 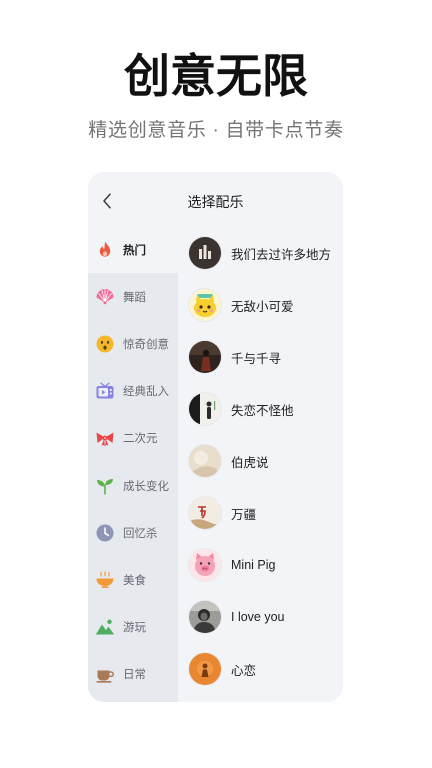 I want to click on category-item-food: 美食, so click(x=133, y=579).